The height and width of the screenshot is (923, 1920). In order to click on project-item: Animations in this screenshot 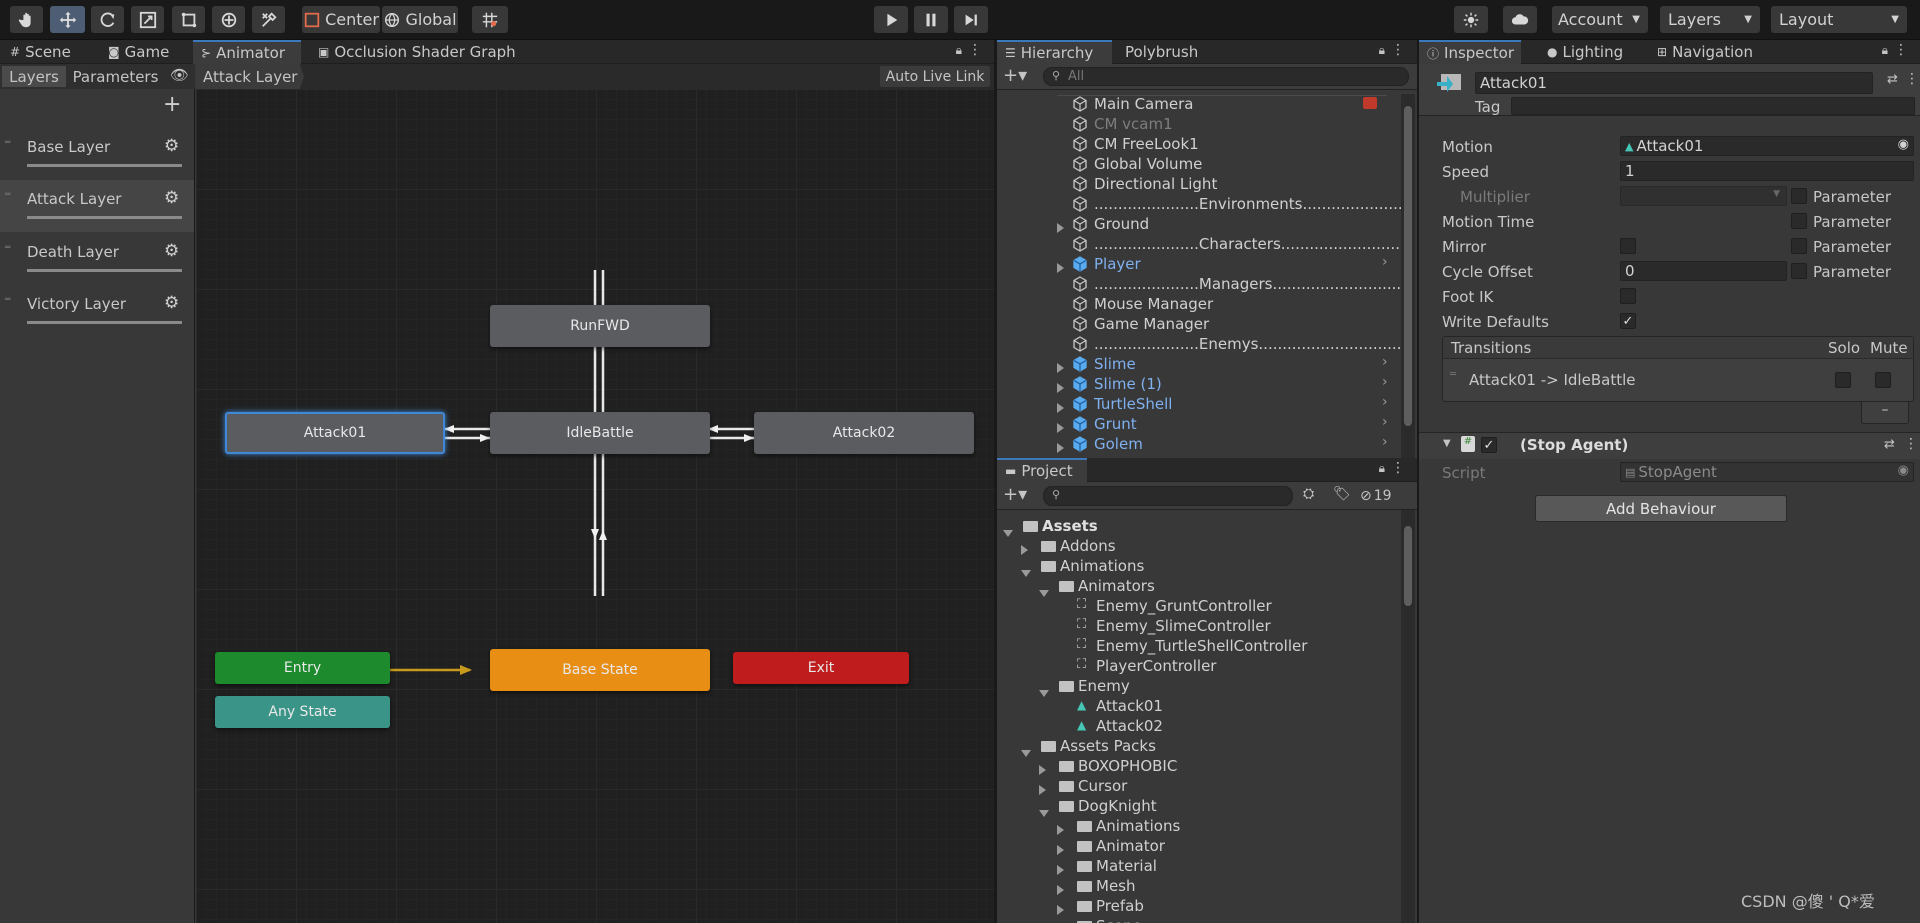, I will do `click(1197, 566)`.